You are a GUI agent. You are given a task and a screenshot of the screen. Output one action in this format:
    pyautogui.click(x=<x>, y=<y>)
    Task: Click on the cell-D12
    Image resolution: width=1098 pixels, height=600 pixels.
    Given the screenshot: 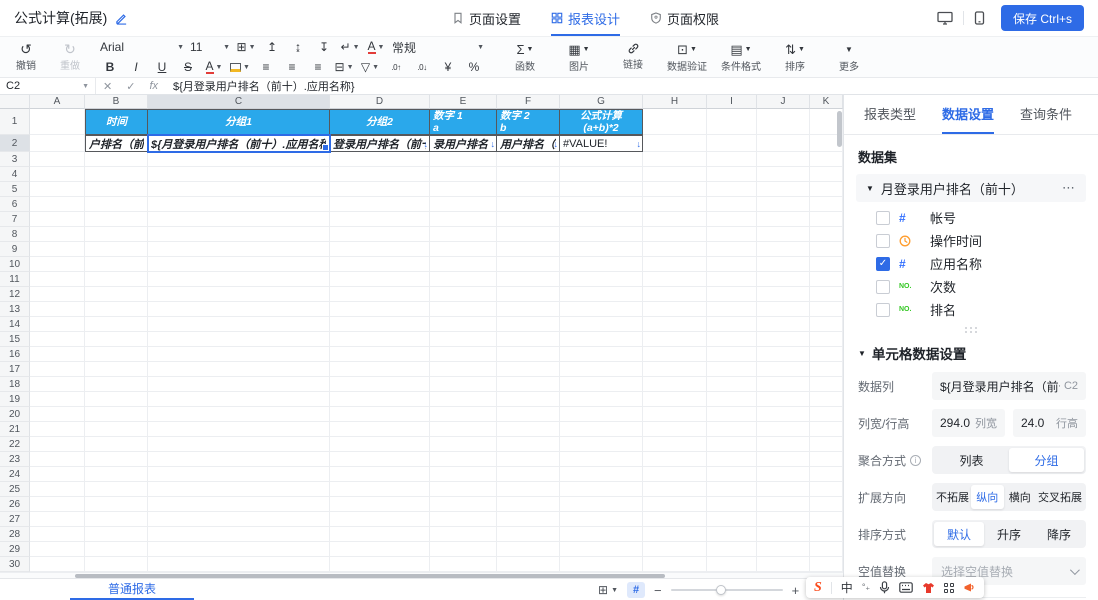 What is the action you would take?
    pyautogui.click(x=380, y=294)
    